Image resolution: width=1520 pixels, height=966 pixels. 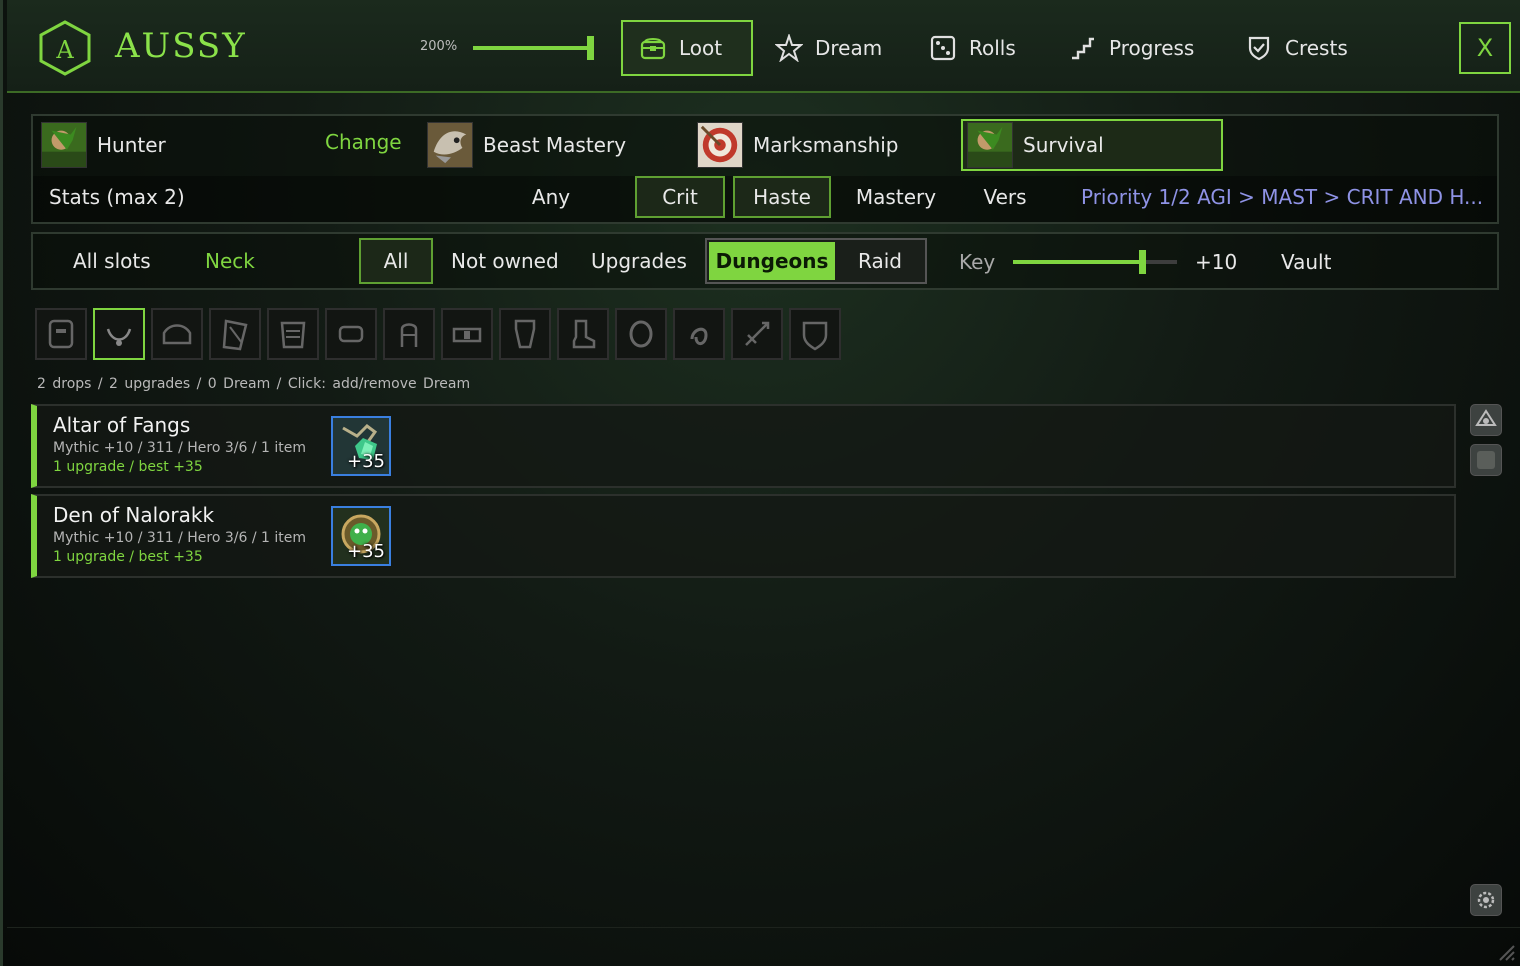 What do you see at coordinates (363, 142) in the screenshot?
I see `change-class-link: Change` at bounding box center [363, 142].